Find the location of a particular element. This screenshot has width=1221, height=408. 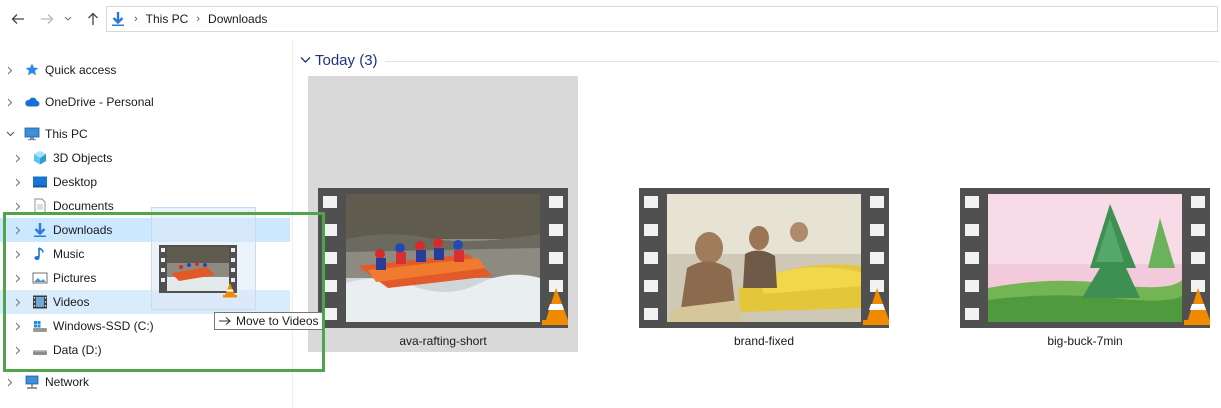

document-icon is located at coordinates (40, 206).